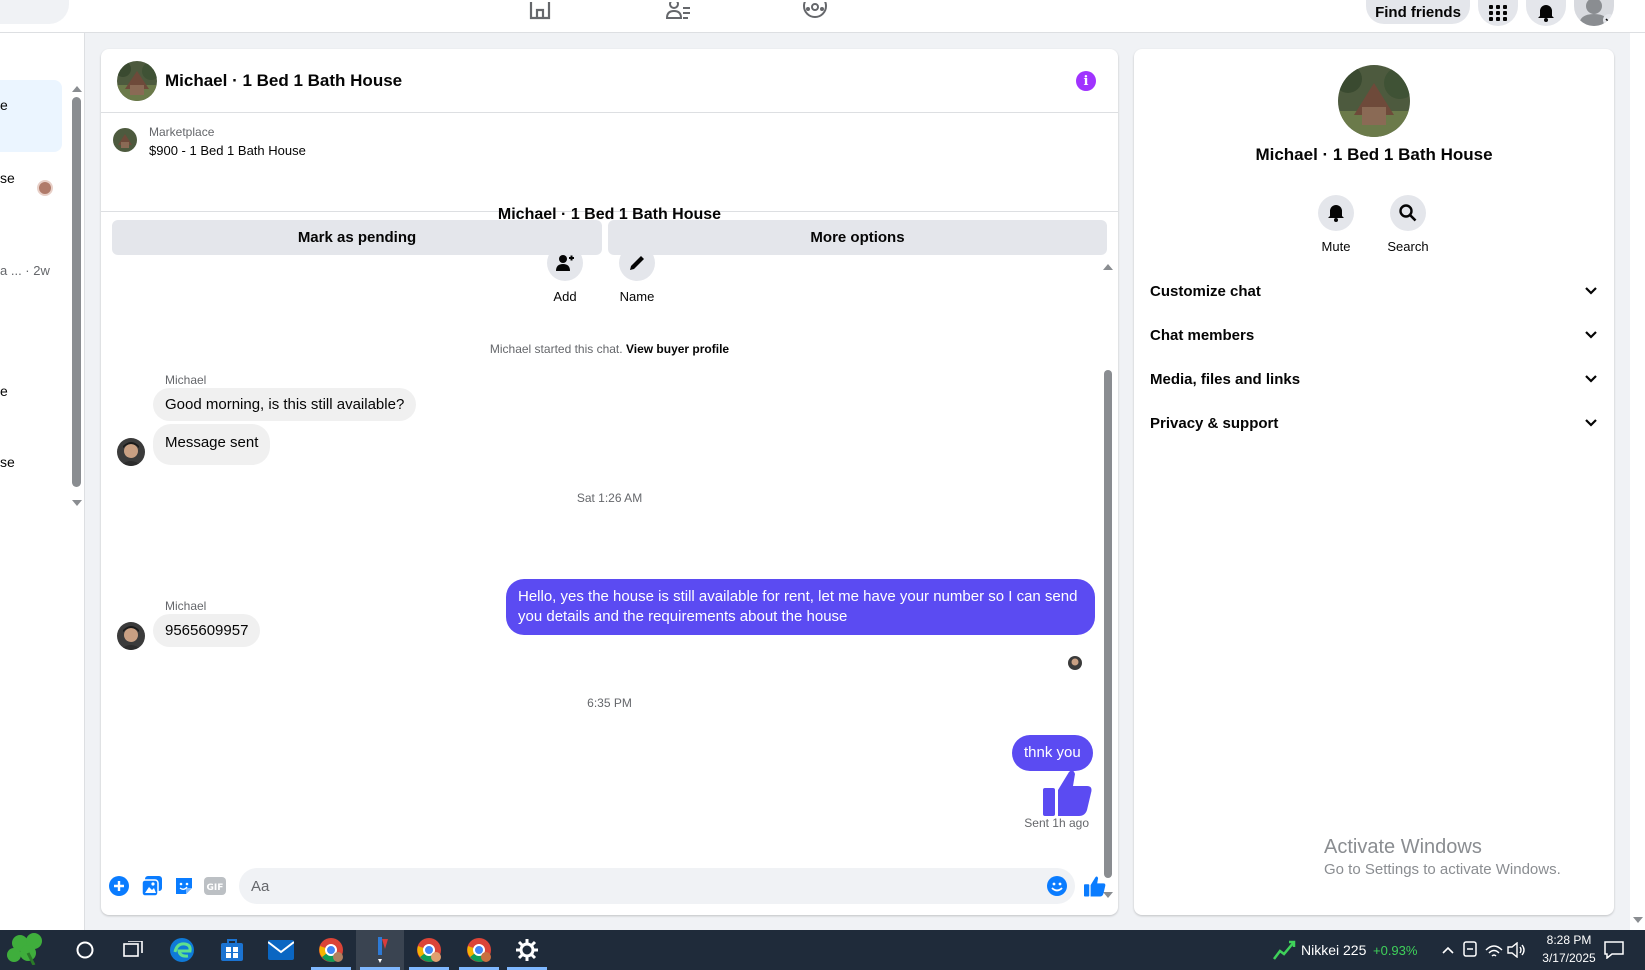  Describe the element at coordinates (207, 630) in the screenshot. I see `incoming-message: 9565609957` at that location.